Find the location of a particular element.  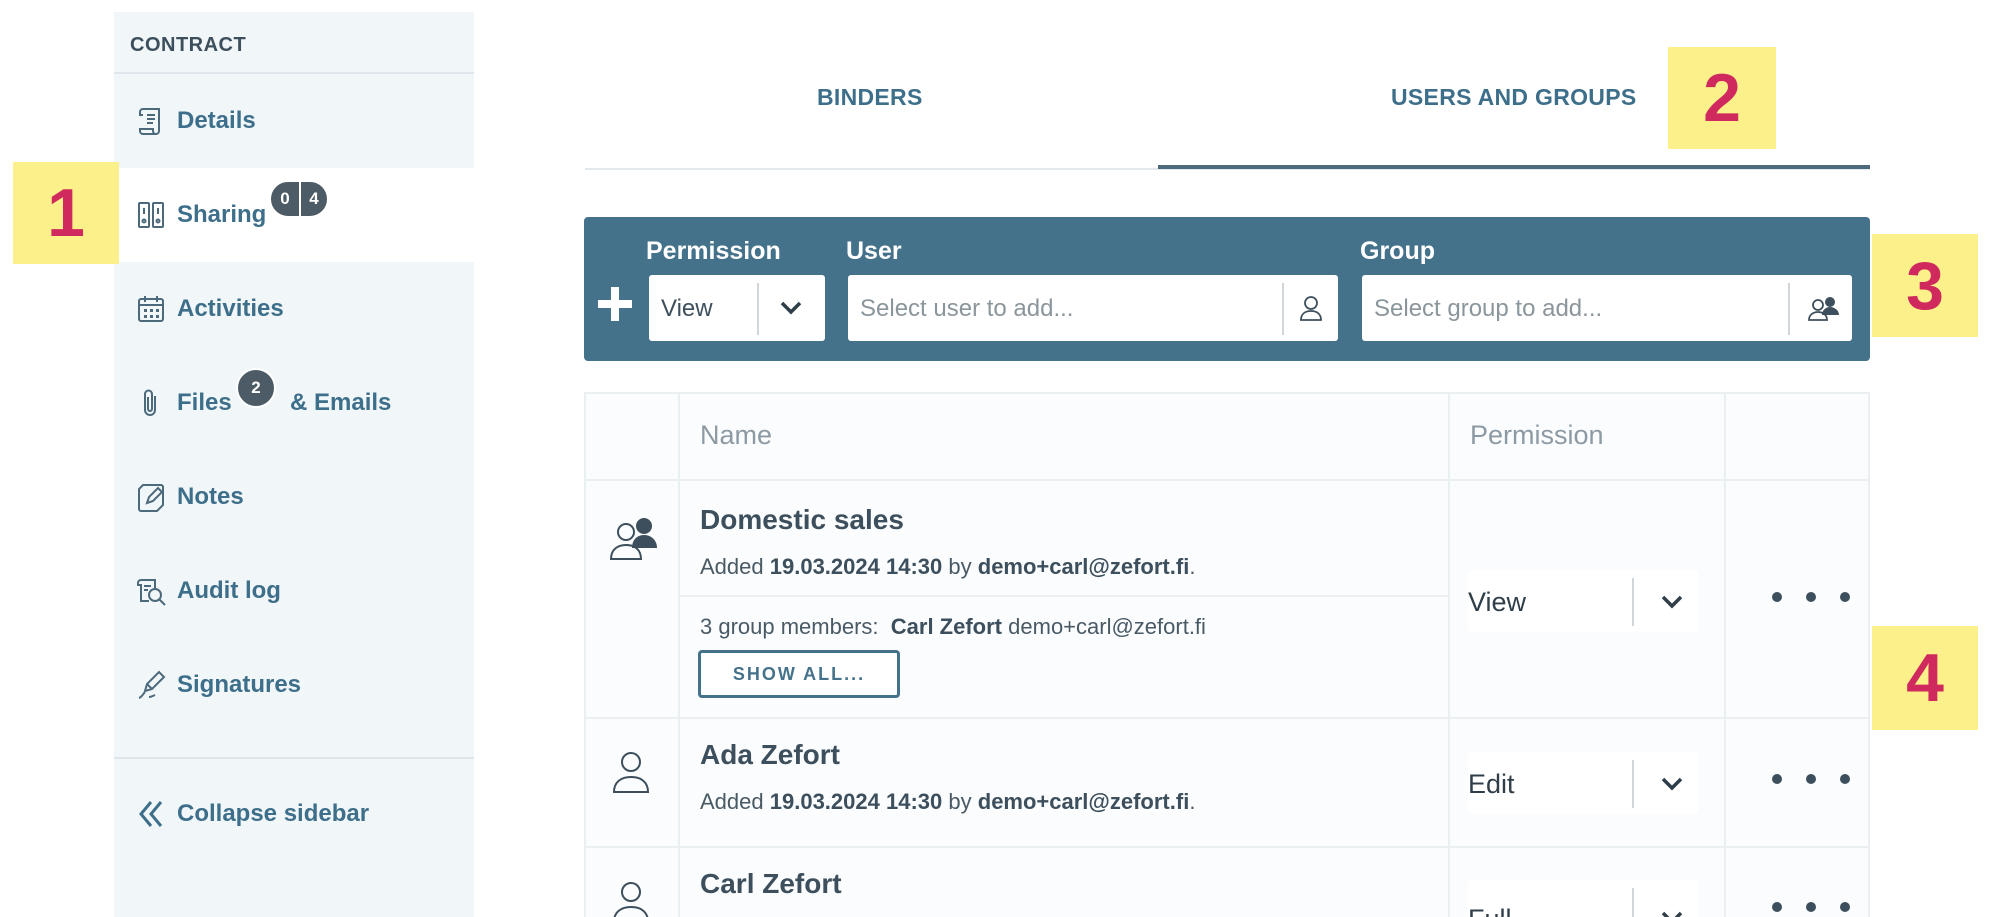

sidebar-item-audit-log: Audit log is located at coordinates (294, 591).